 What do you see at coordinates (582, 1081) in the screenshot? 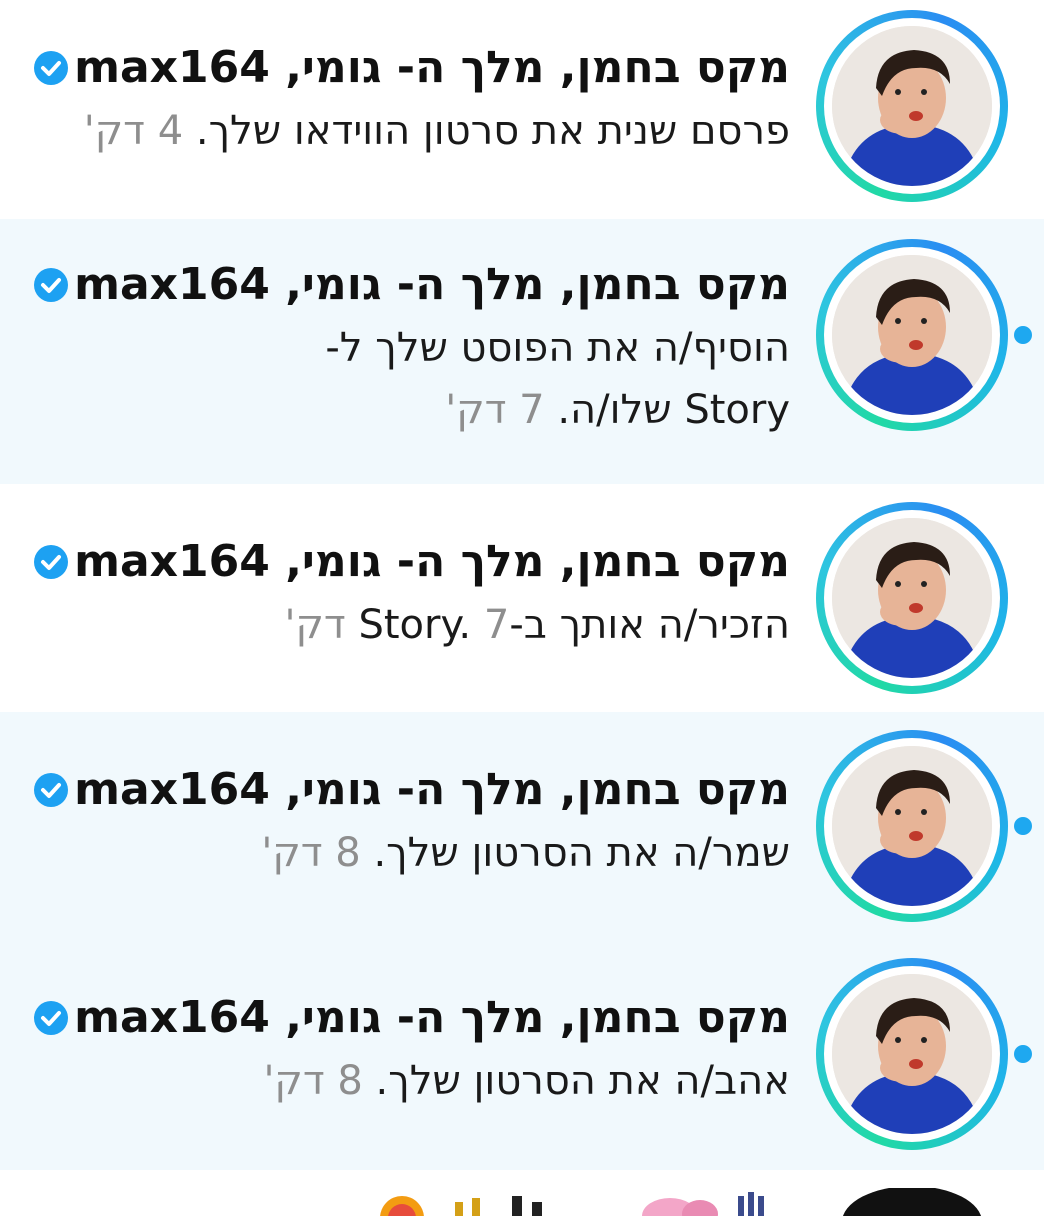
I see `action-text: אהב/ה את הסרטון שלך.` at bounding box center [582, 1081].